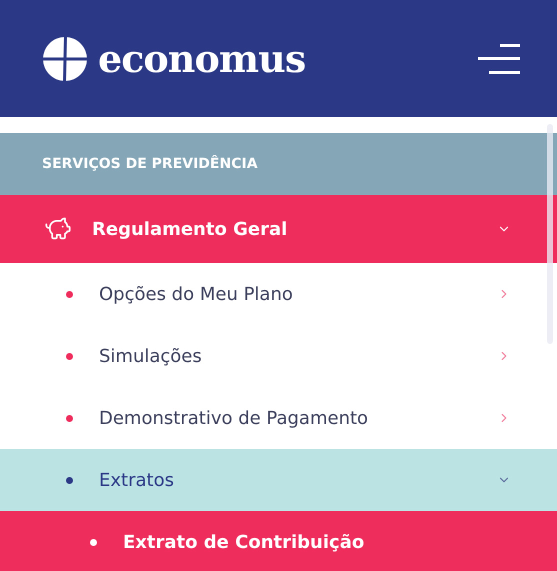 This screenshot has height=571, width=557. What do you see at coordinates (196, 294) in the screenshot?
I see `menu-item-label: Opções do Meu Plano` at bounding box center [196, 294].